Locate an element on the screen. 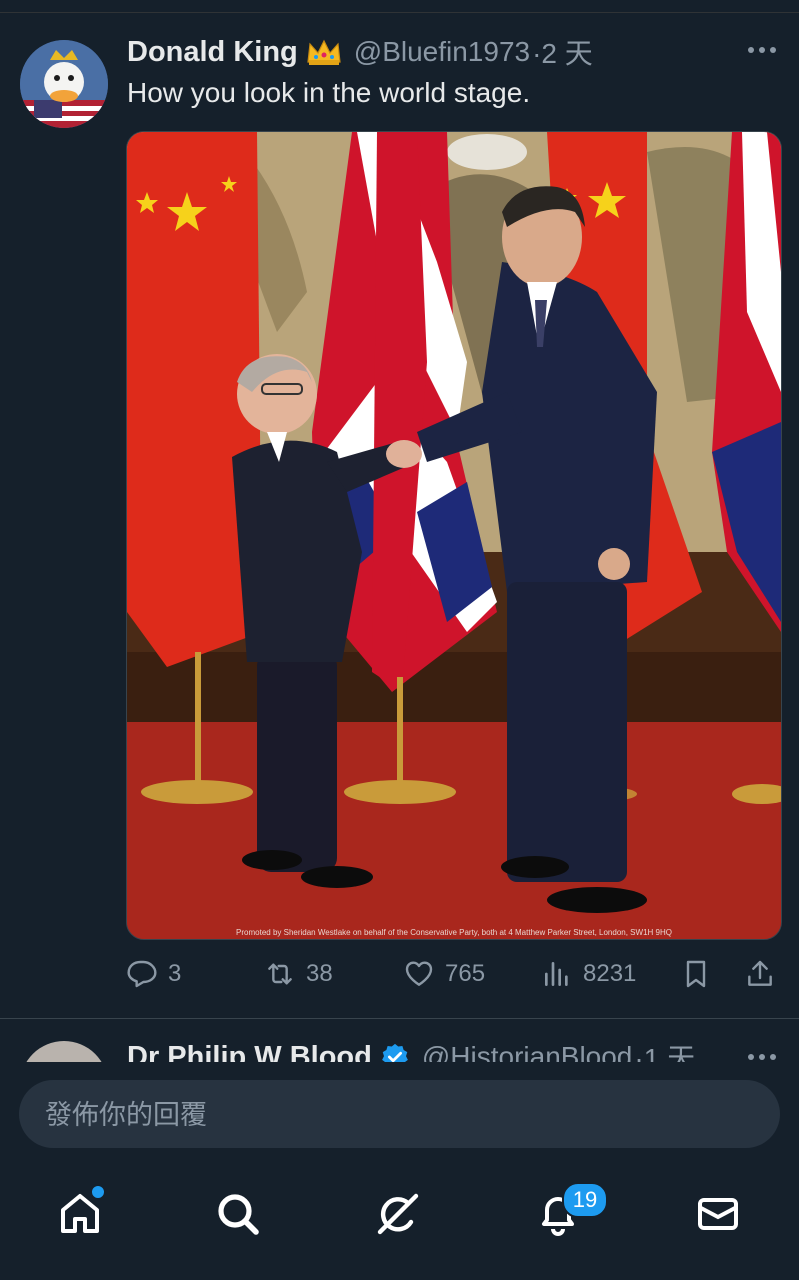  top-divider is located at coordinates (399, 12).